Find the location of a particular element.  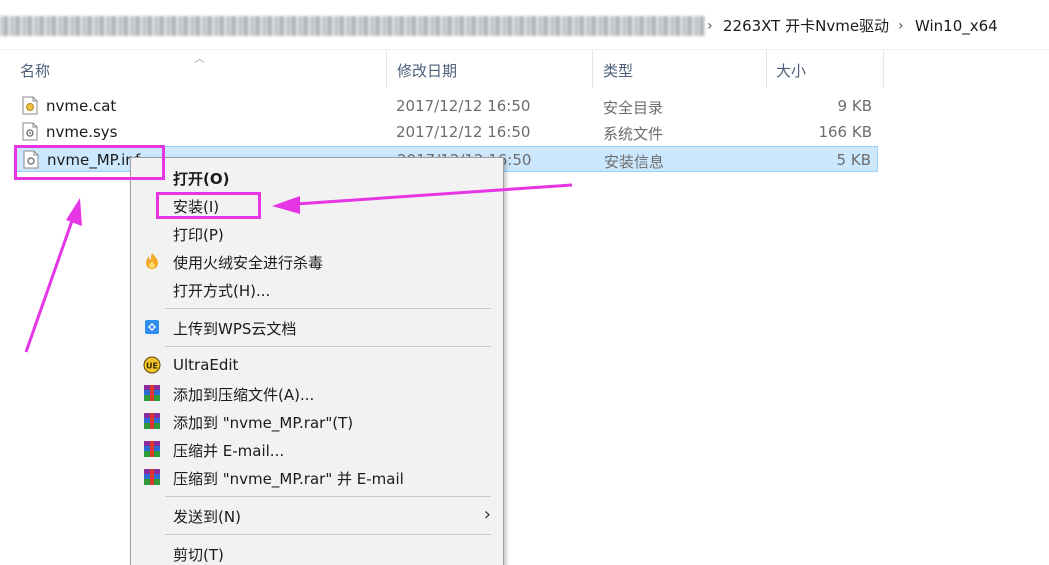

file-size: 9 KB is located at coordinates (854, 106).